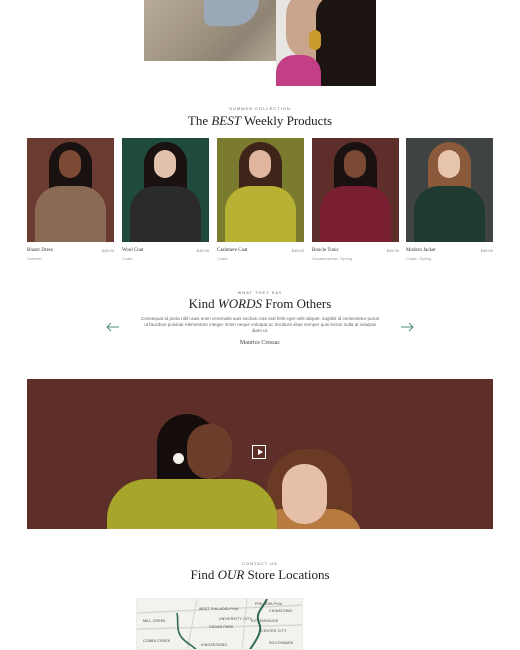 This screenshot has width=520, height=650. Describe the element at coordinates (260, 120) in the screenshot. I see `summer-title: The BEST Weekly Products` at that location.